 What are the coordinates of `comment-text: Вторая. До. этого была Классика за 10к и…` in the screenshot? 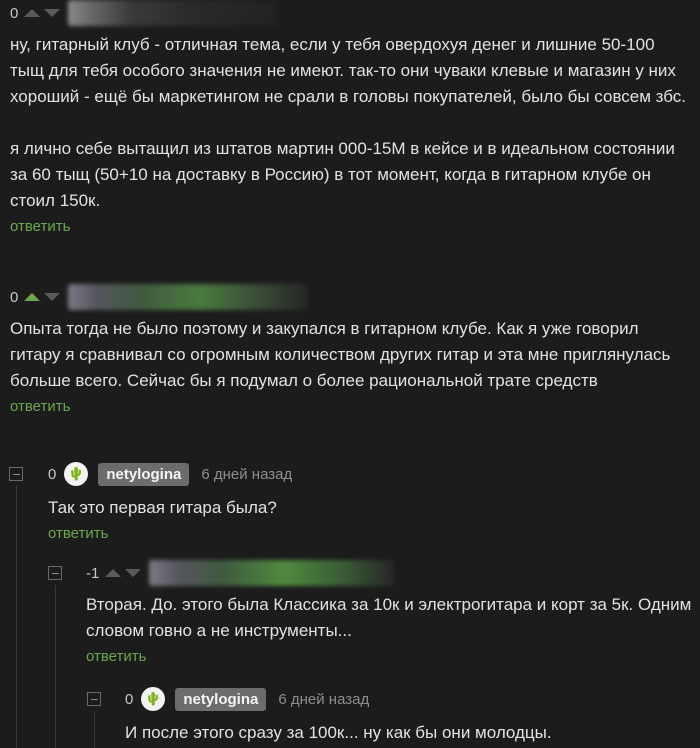 It's located at (389, 617).